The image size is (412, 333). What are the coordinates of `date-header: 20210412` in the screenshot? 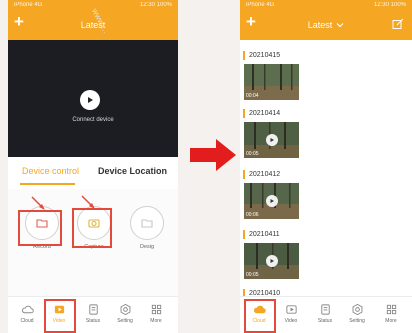 It's located at (261, 174).